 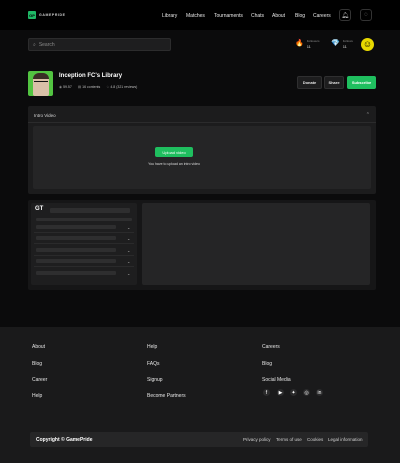 I want to click on twitter-icon: ✦, so click(x=293, y=392).